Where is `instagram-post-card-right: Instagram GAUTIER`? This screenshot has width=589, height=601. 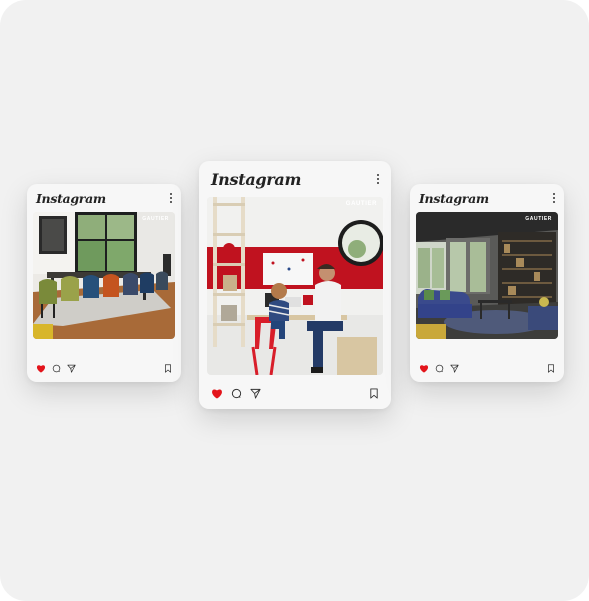
instagram-post-card-right: Instagram GAUTIER is located at coordinates (487, 283).